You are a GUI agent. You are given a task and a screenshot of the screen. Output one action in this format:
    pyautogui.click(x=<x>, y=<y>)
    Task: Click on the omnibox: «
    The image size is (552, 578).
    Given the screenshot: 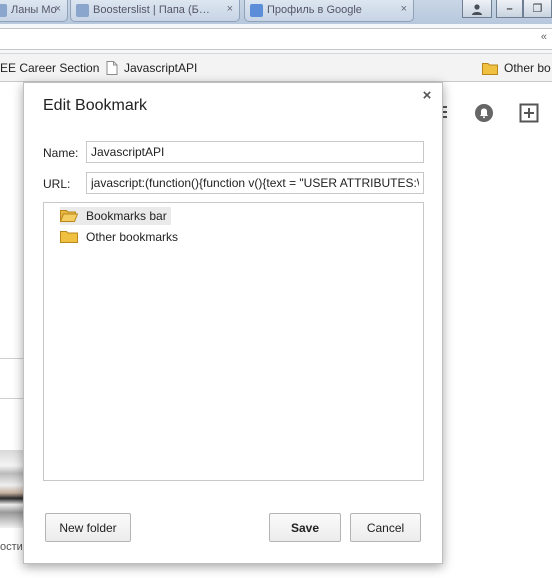 What is the action you would take?
    pyautogui.click(x=276, y=39)
    